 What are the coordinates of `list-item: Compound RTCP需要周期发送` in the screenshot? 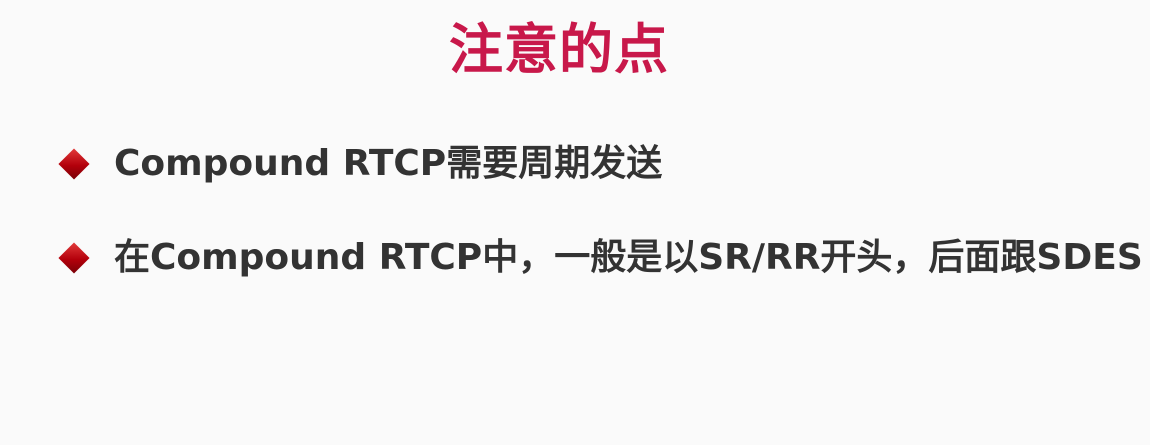 It's located at (600, 164).